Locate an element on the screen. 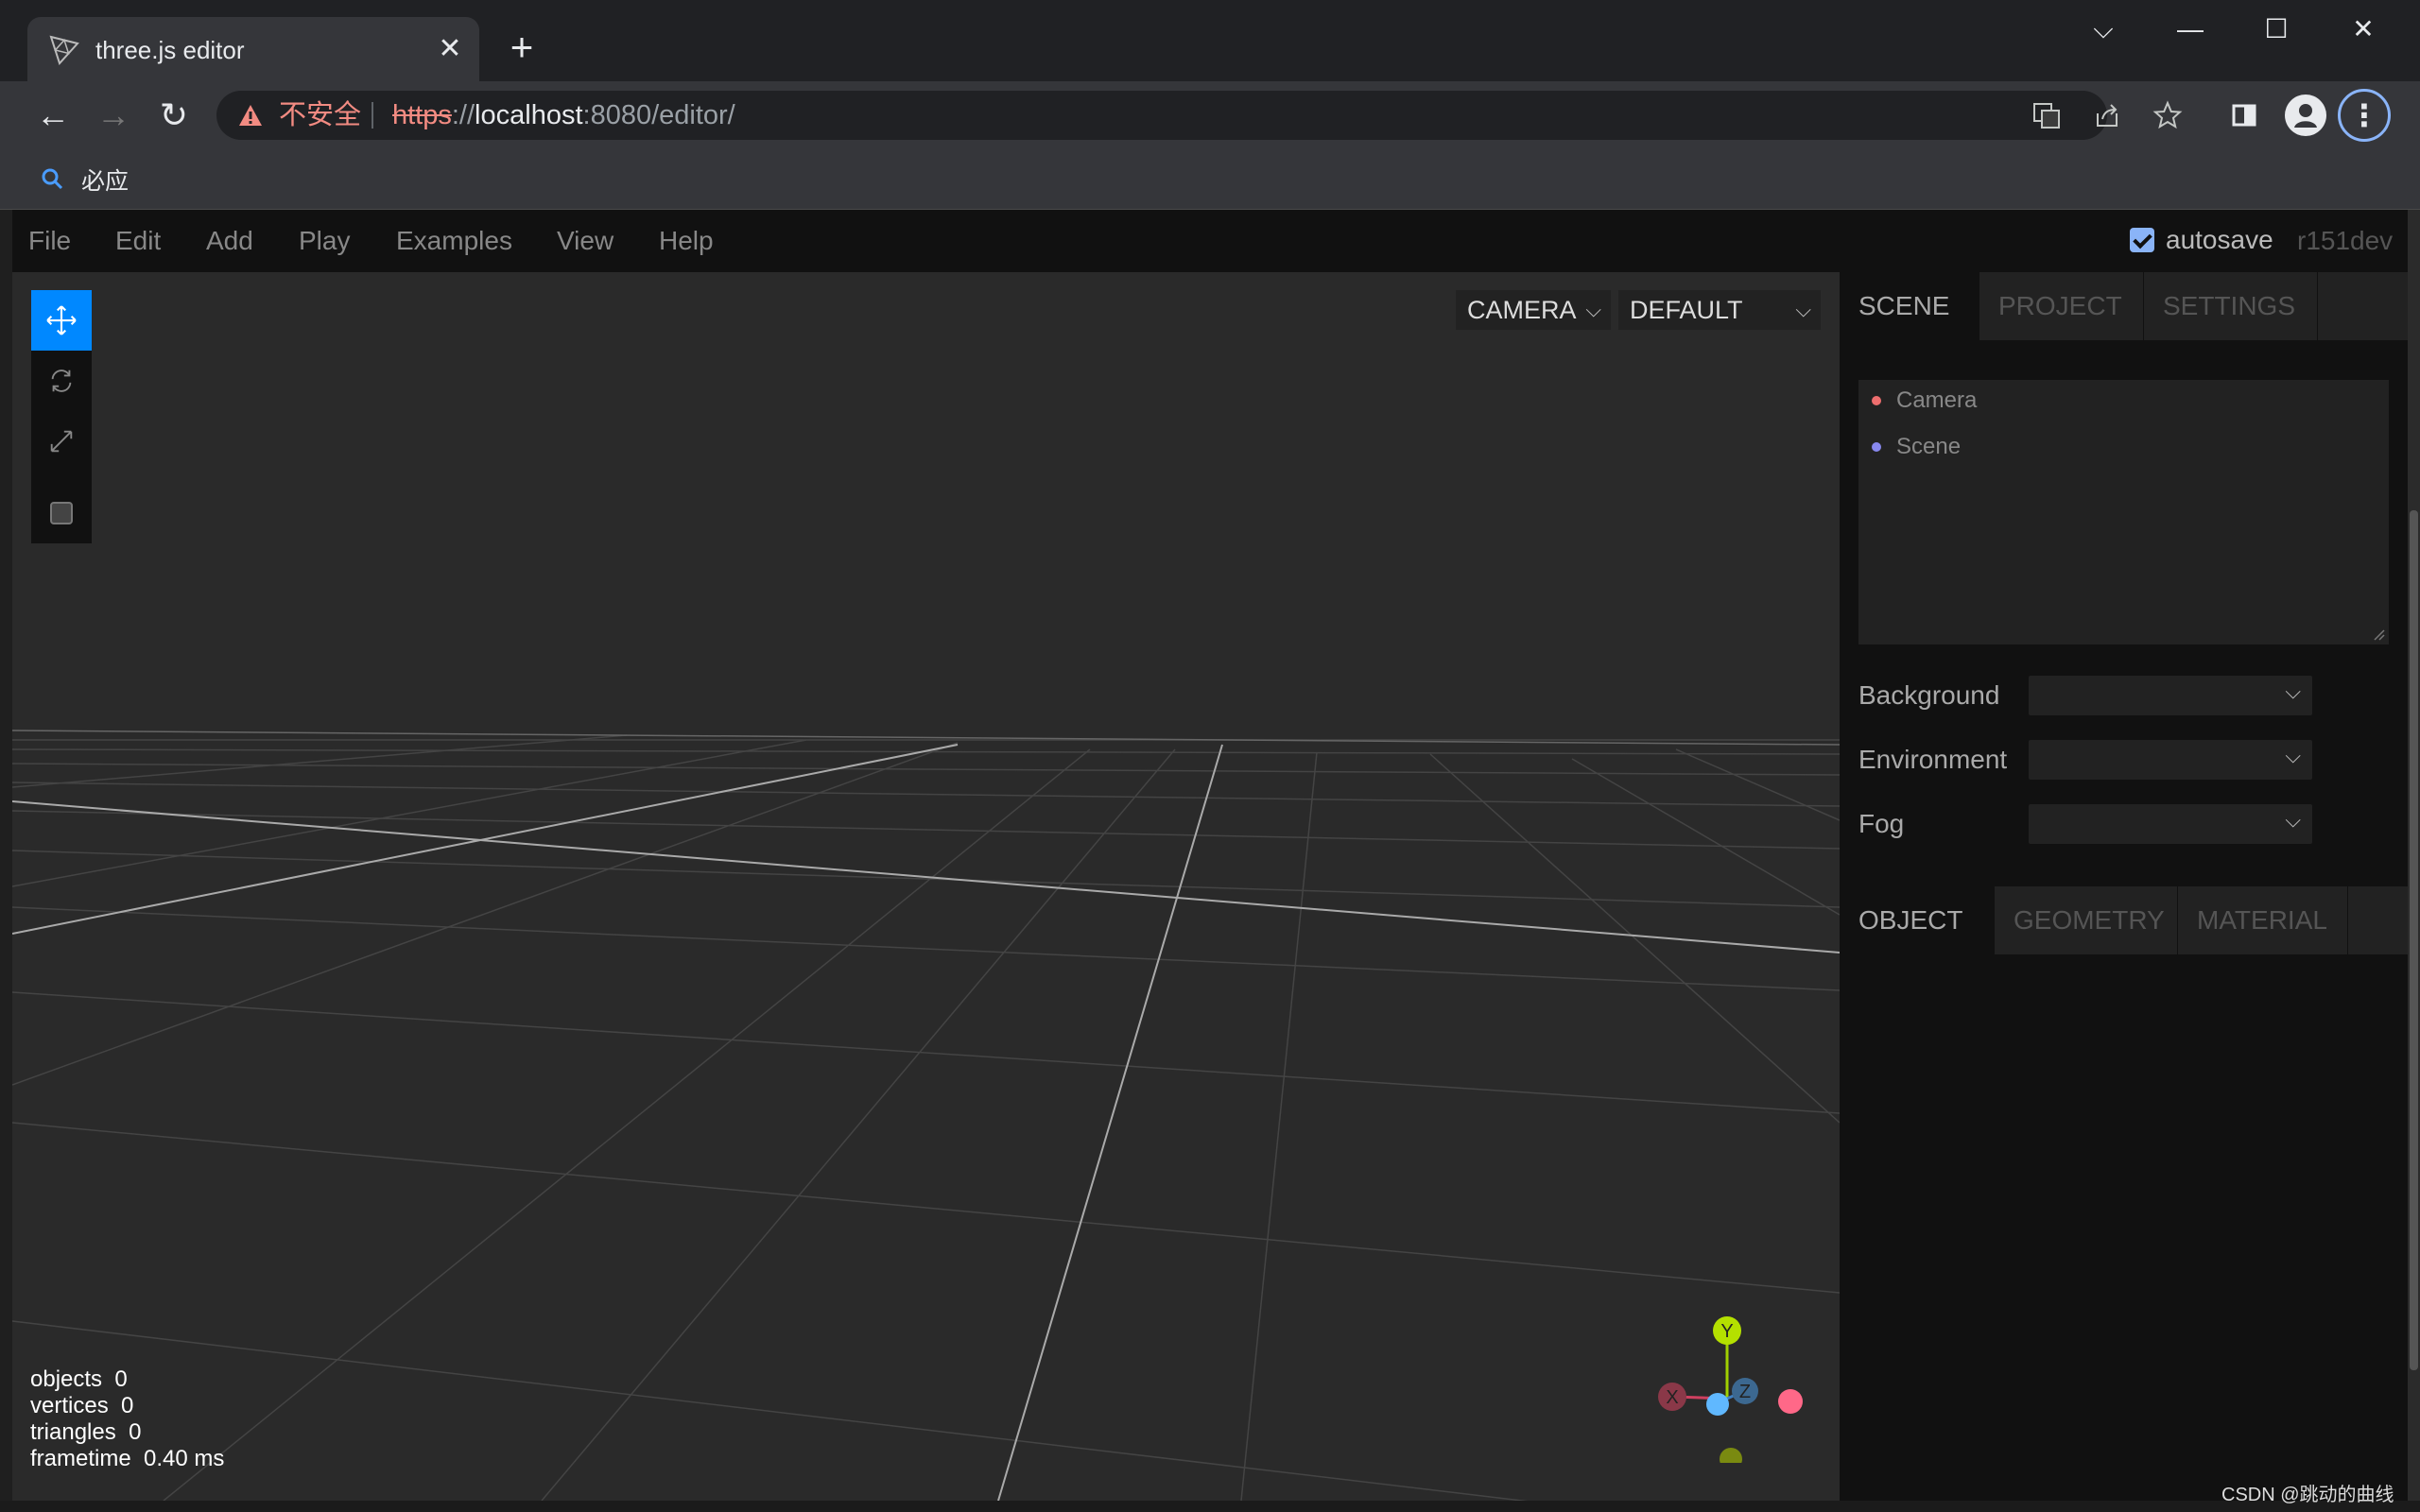  watermark: CSDN @跳动的曲线 is located at coordinates (2307, 1495).